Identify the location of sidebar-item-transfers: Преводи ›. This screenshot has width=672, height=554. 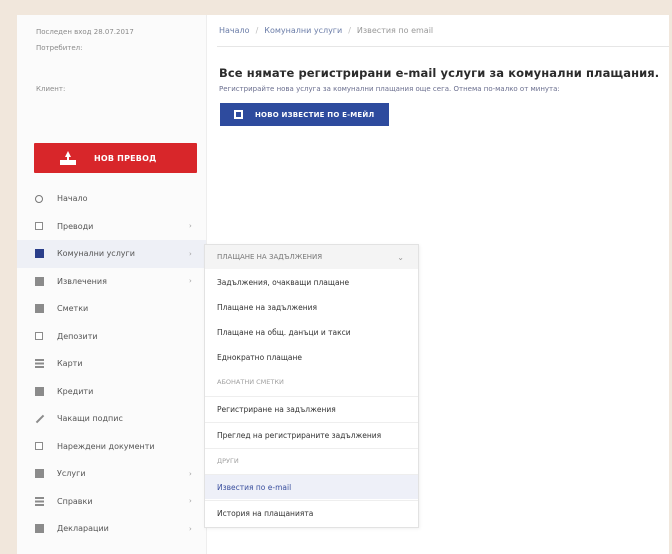
(111, 227).